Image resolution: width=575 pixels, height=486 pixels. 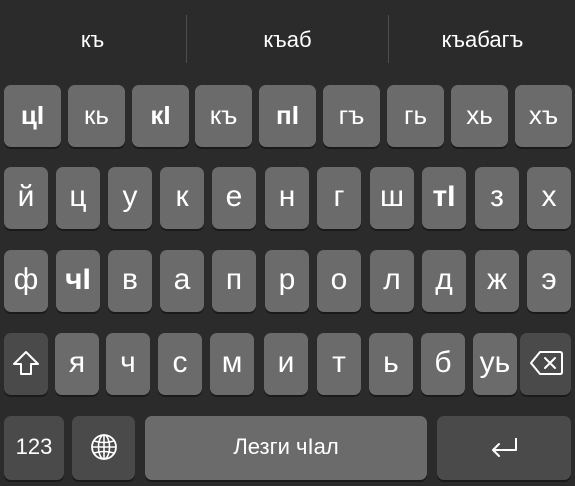 What do you see at coordinates (34, 448) in the screenshot?
I see `numbers-key: 123` at bounding box center [34, 448].